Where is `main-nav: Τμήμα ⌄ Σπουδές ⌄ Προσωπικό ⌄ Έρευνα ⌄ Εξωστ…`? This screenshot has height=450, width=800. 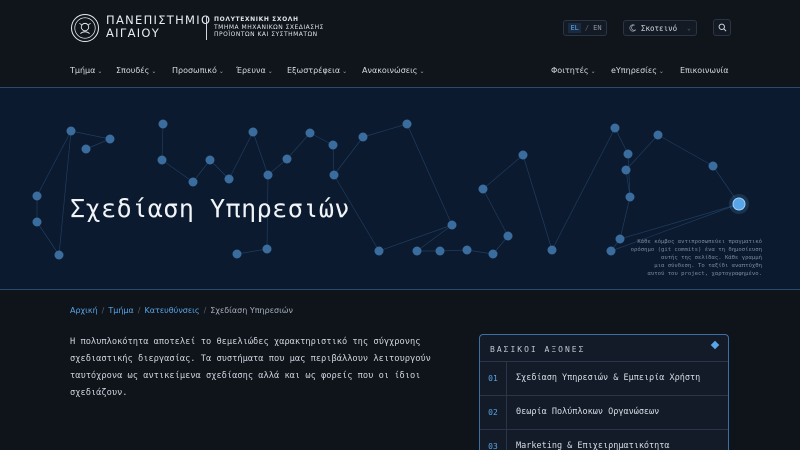
main-nav: Τμήμα ⌄ Σπουδές ⌄ Προσωπικό ⌄ Έρευνα ⌄ Εξωστ… is located at coordinates (400, 71).